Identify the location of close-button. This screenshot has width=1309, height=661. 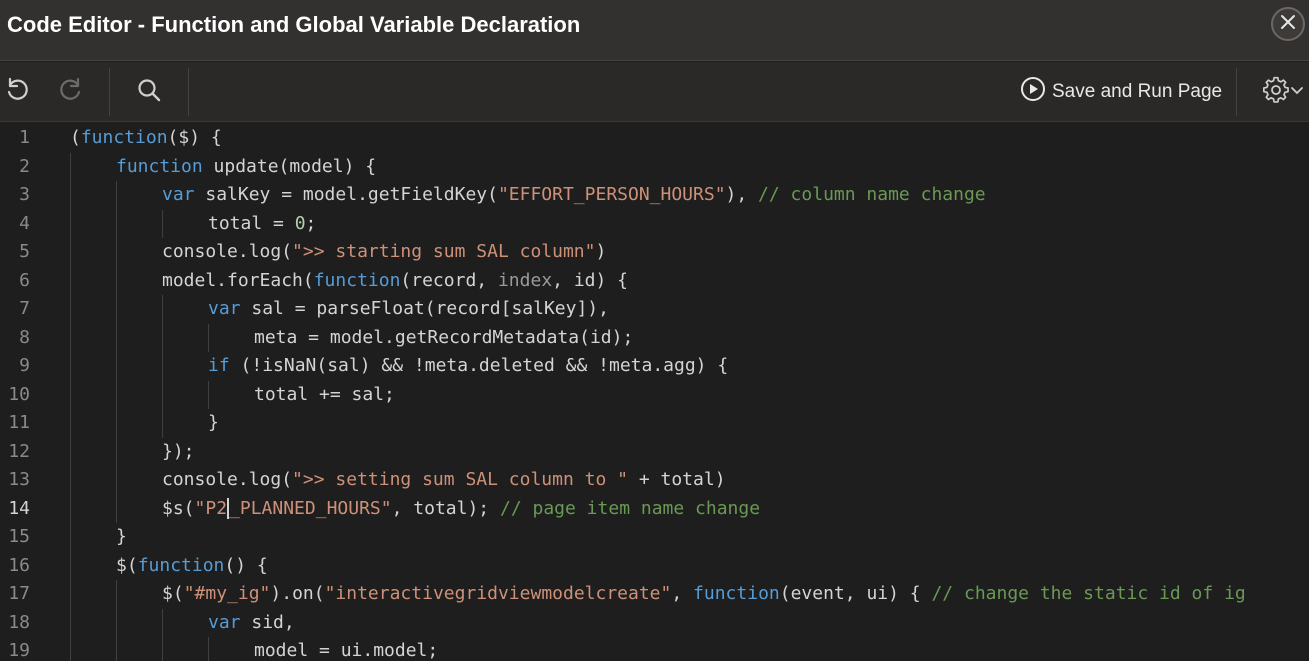
(1288, 24).